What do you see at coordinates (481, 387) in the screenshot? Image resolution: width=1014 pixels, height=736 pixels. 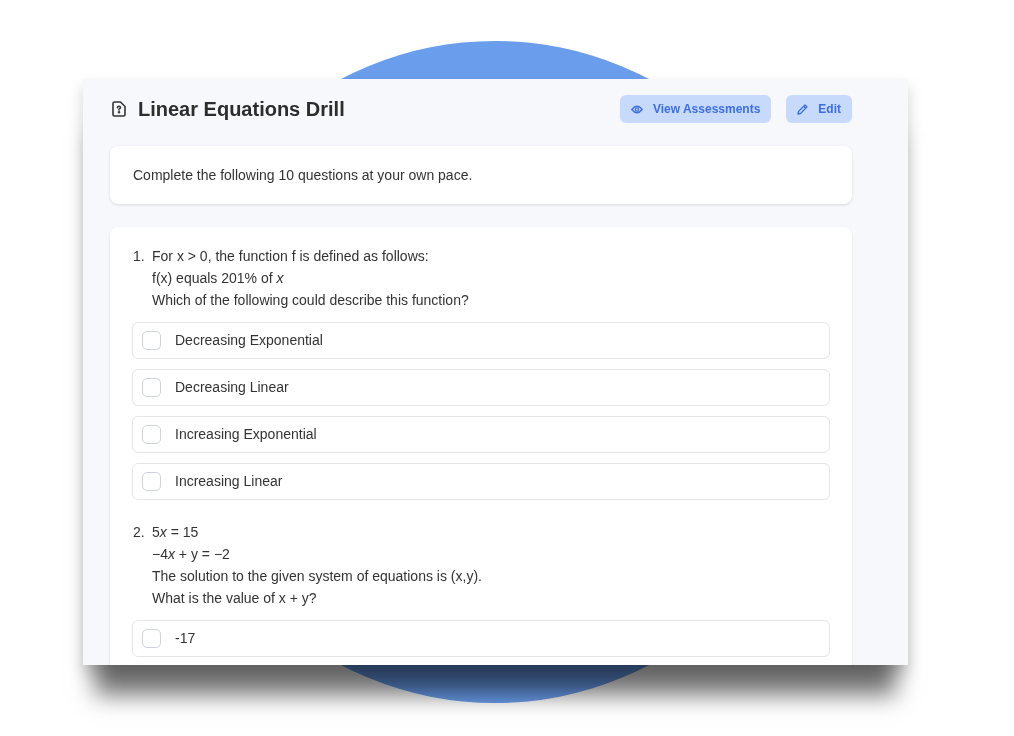 I see `answer-option: Decreasing Linear` at bounding box center [481, 387].